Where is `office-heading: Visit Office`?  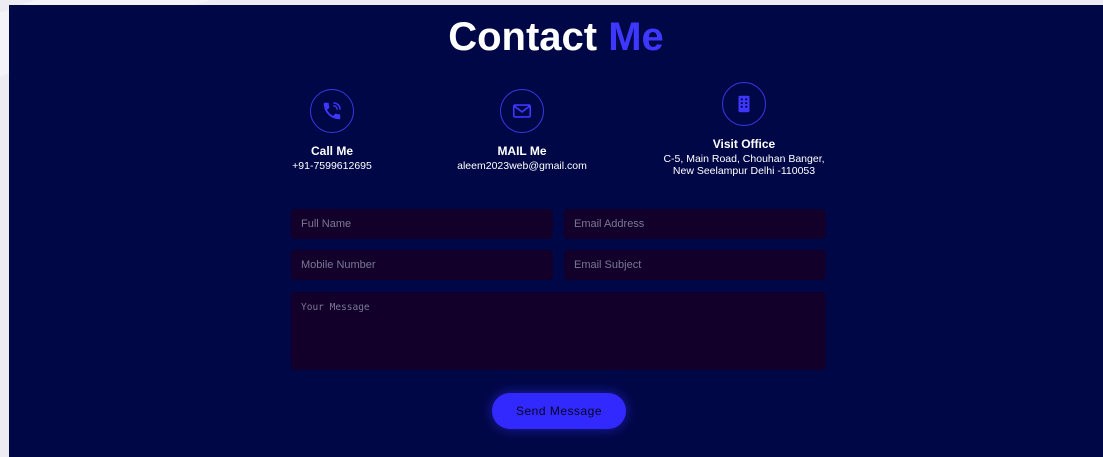
office-heading: Visit Office is located at coordinates (744, 144).